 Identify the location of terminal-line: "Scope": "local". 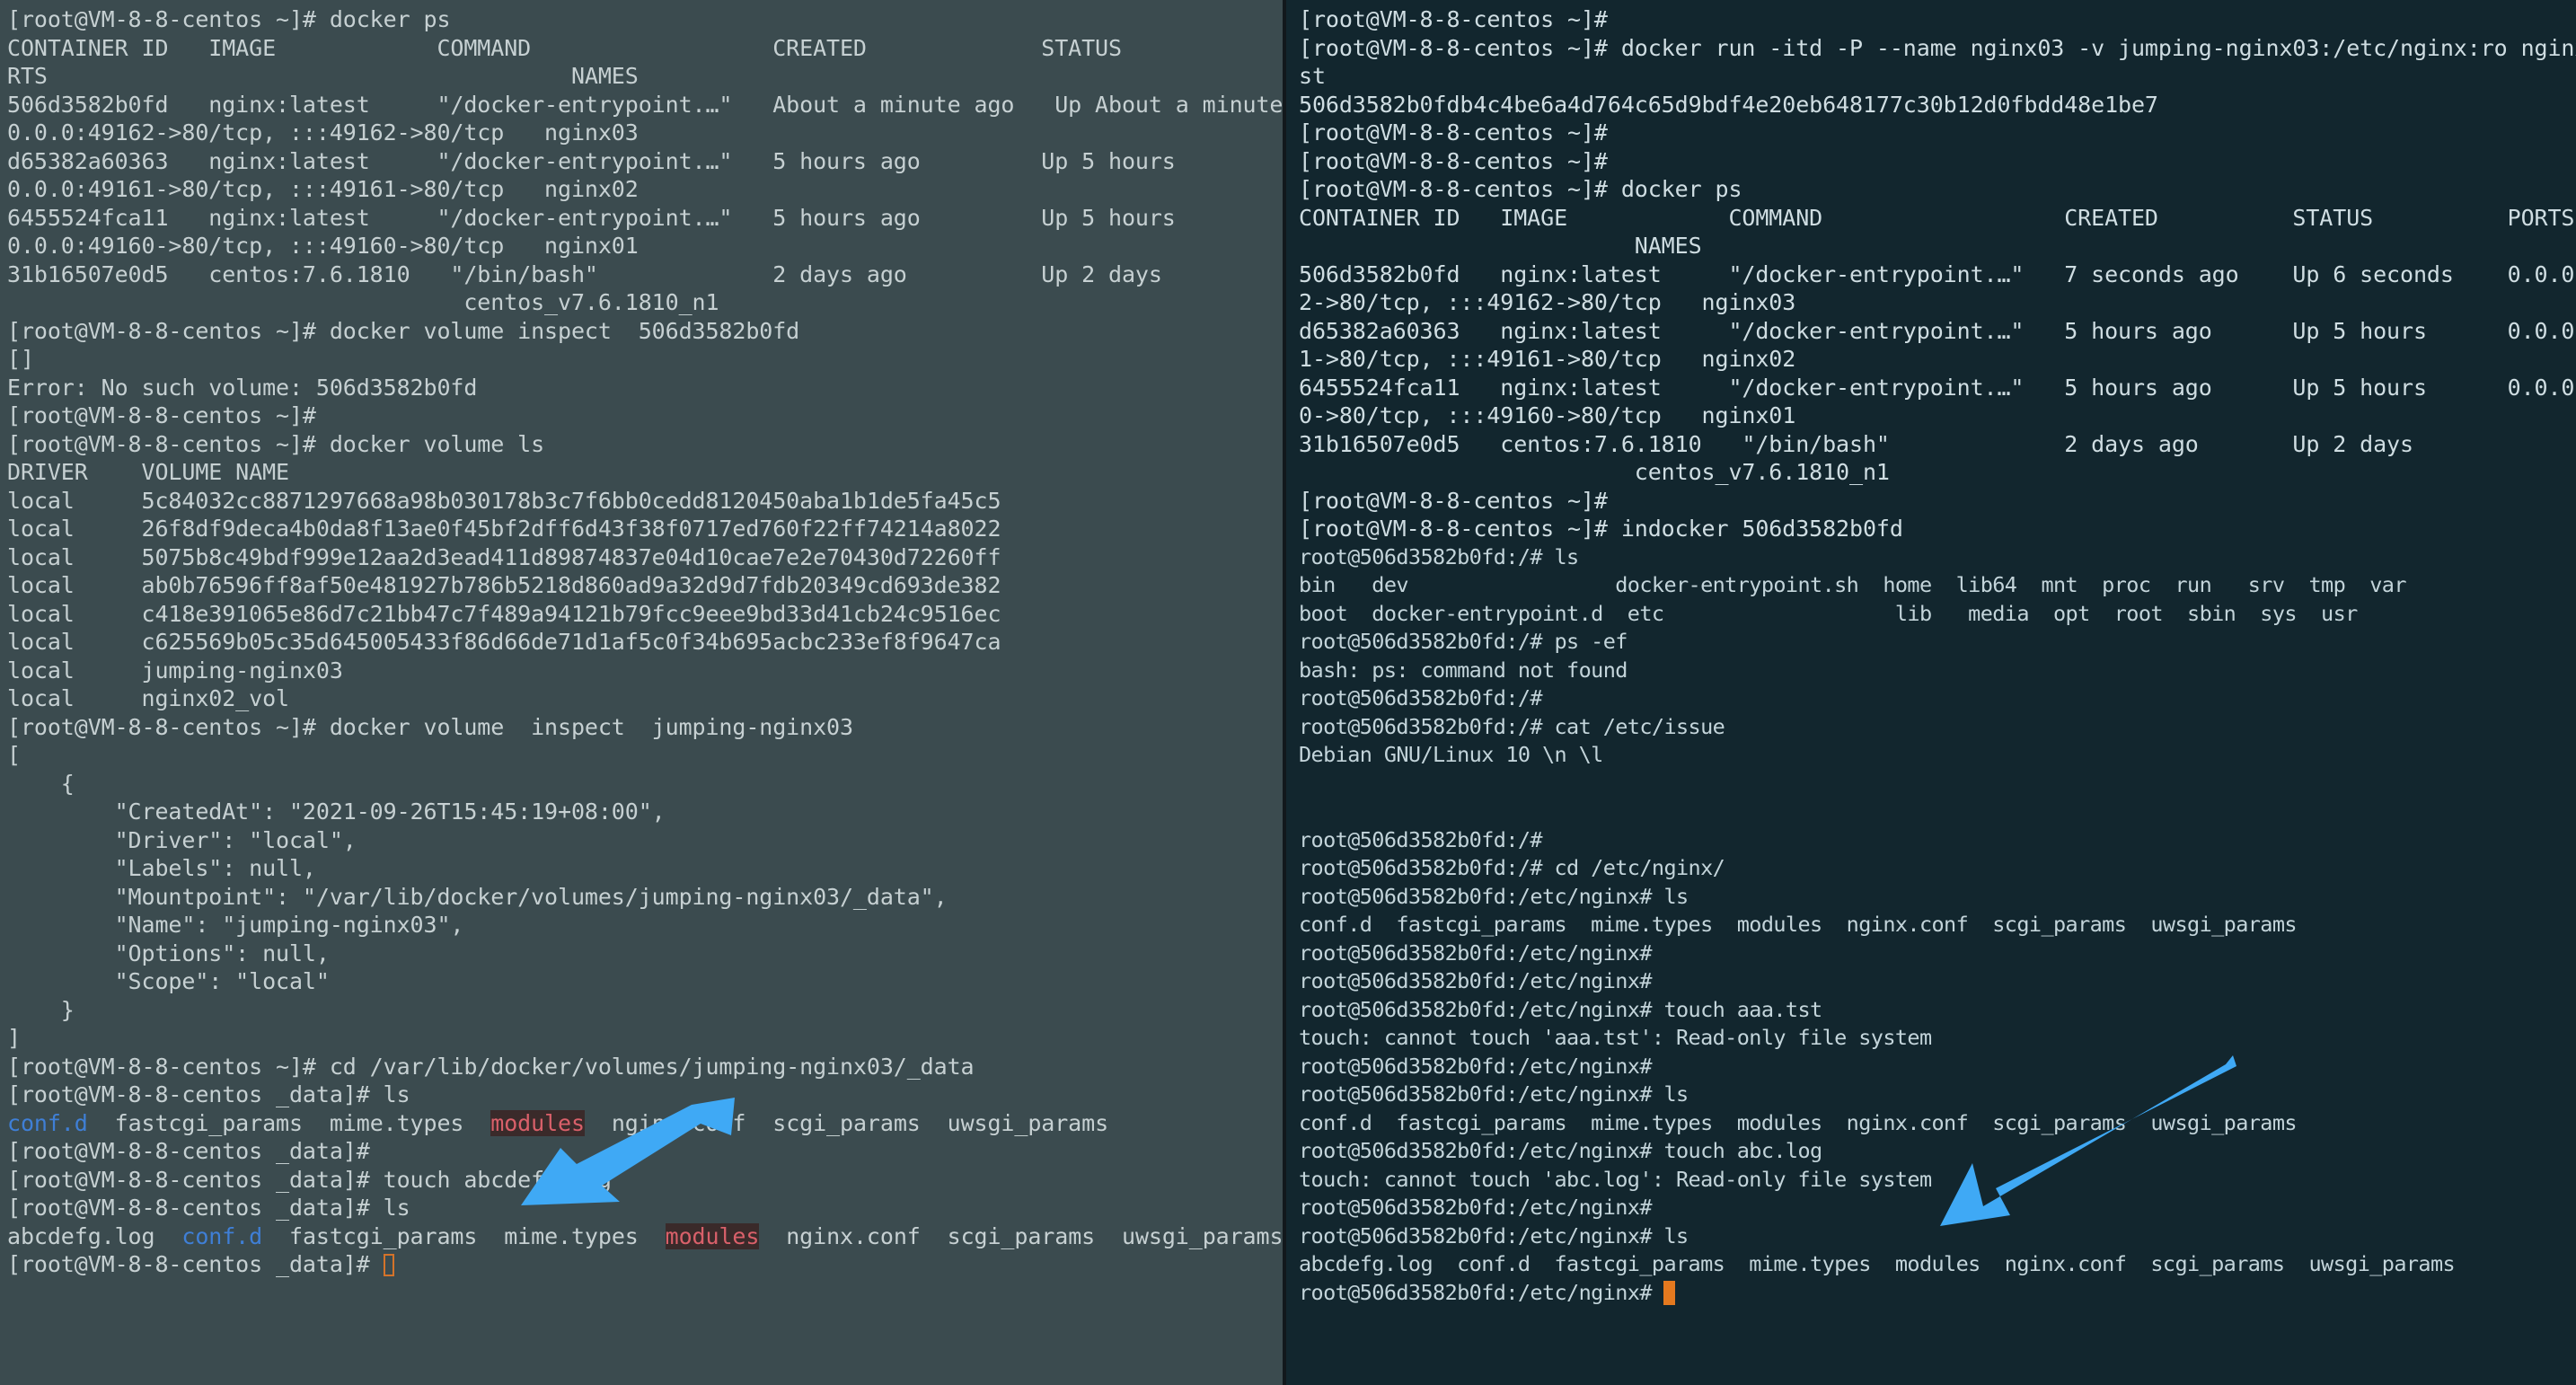
(168, 981).